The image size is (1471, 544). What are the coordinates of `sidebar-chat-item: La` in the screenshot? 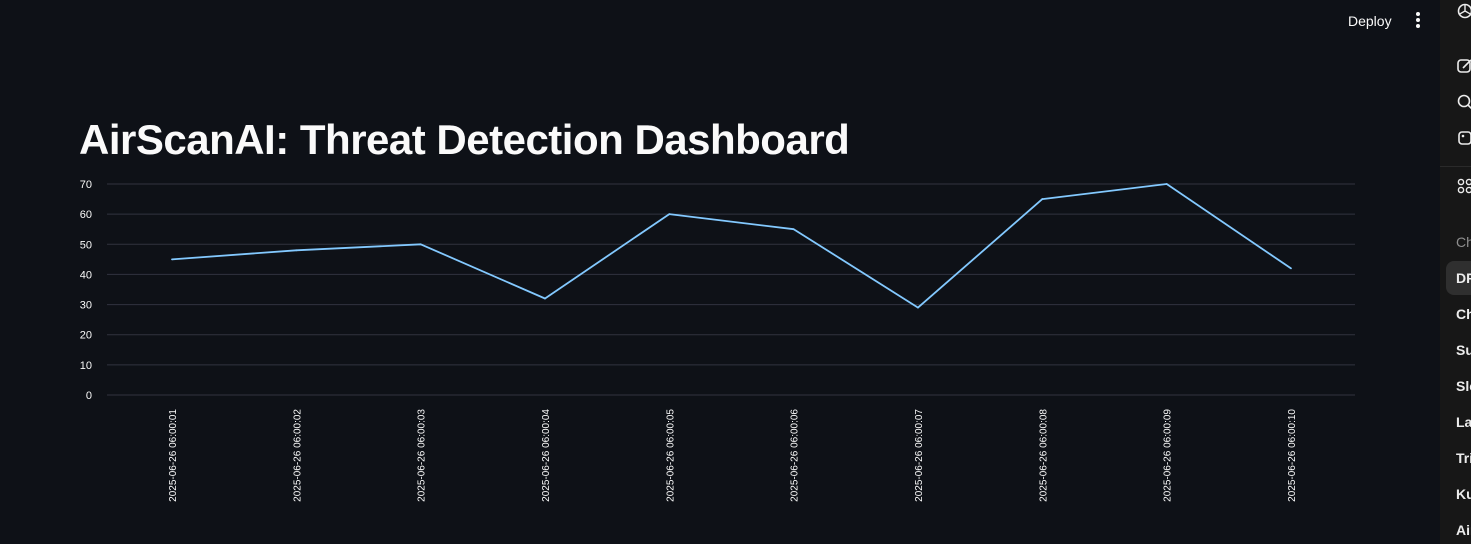 It's located at (1458, 422).